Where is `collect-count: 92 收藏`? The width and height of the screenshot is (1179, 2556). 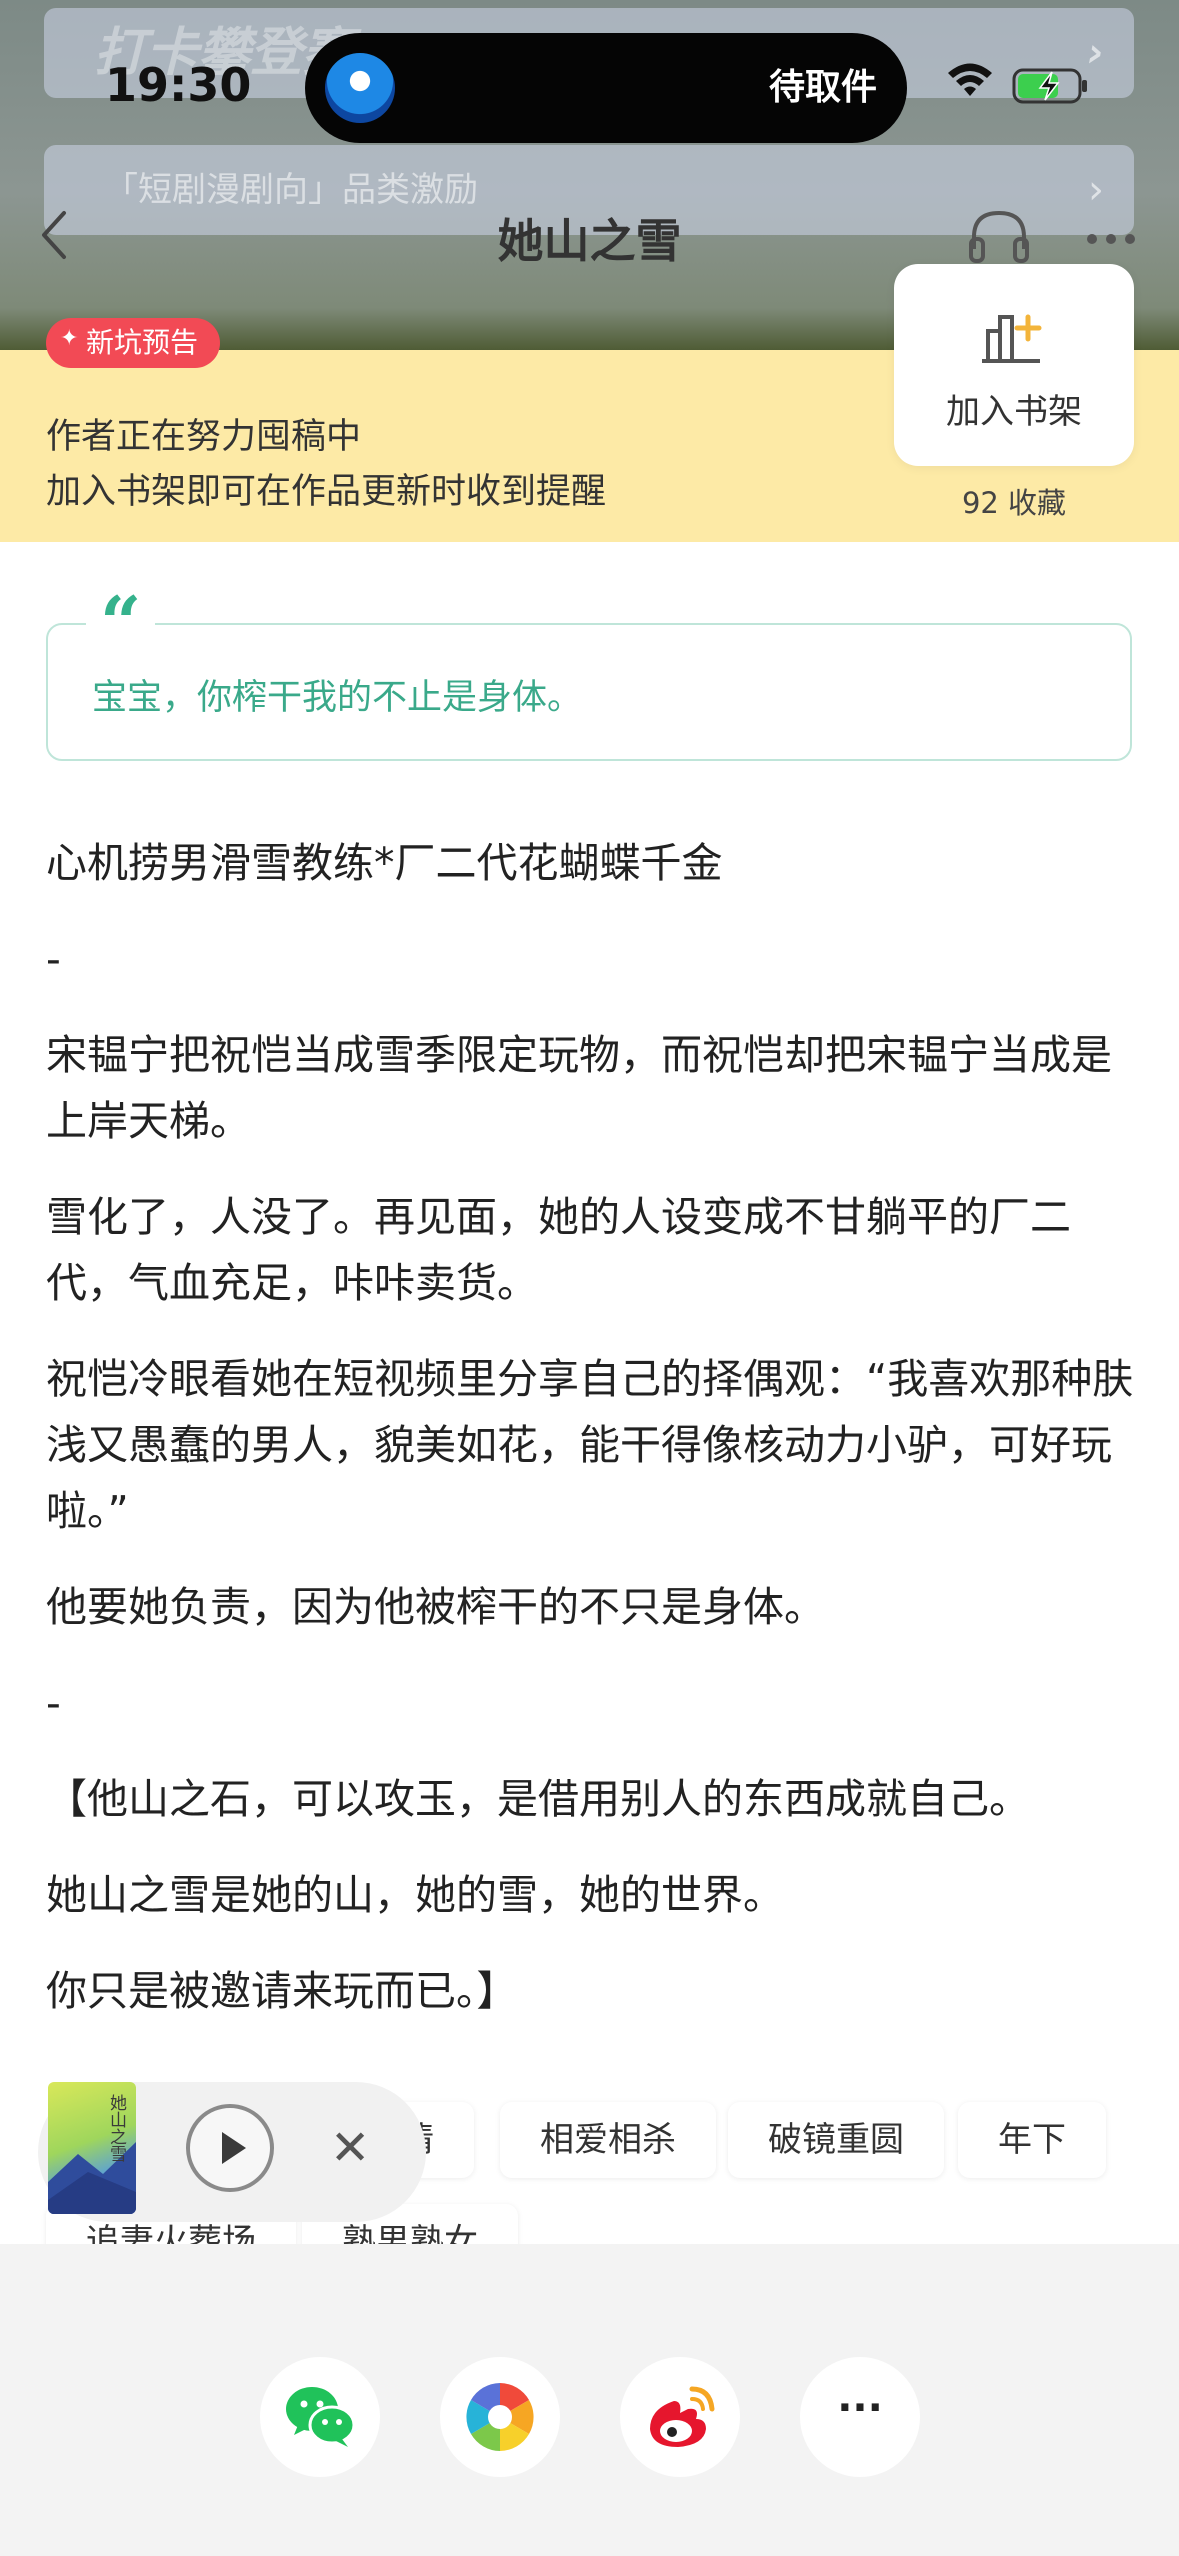 collect-count: 92 收藏 is located at coordinates (1014, 503).